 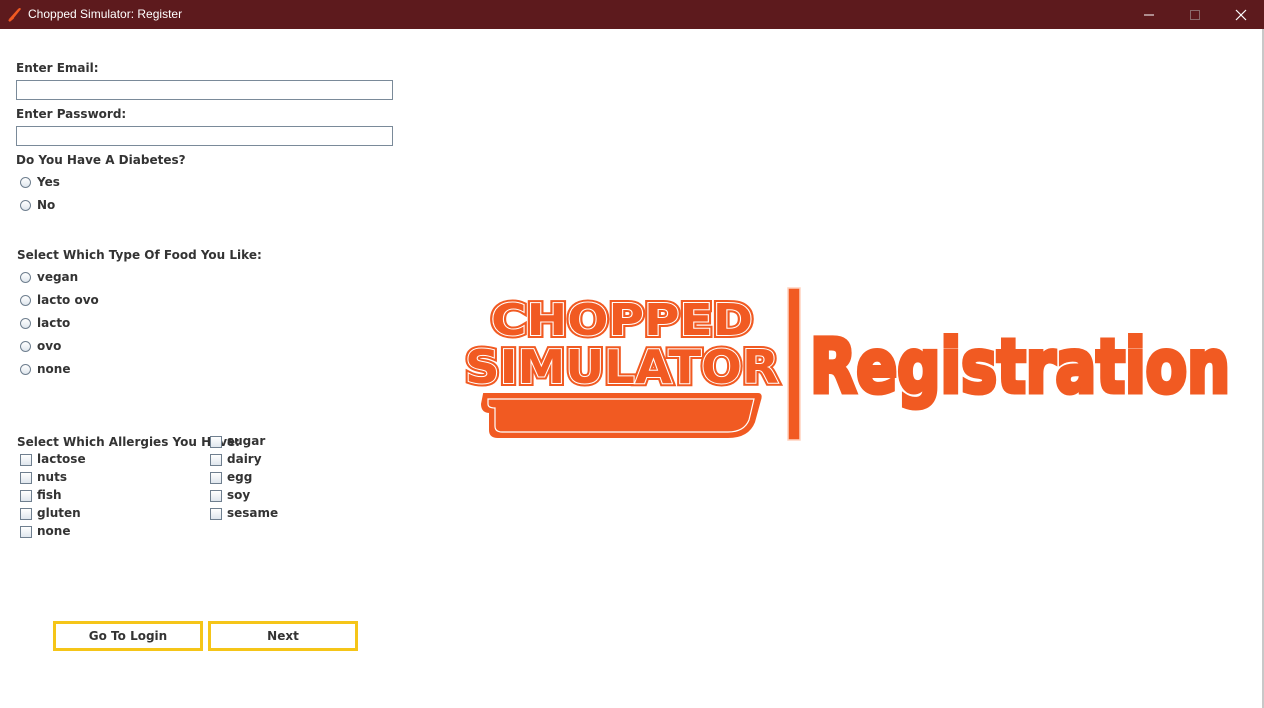 I want to click on radio-label: No, so click(x=46, y=205).